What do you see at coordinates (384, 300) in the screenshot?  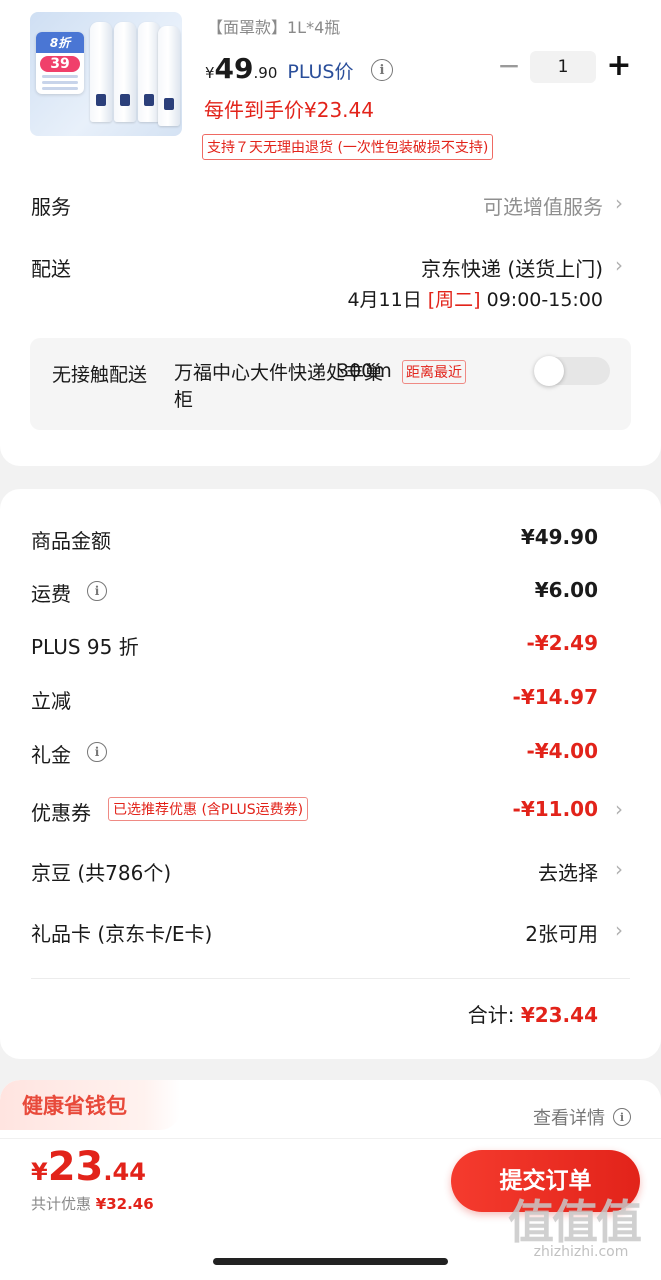 I see `delivery-date: 4月11日` at bounding box center [384, 300].